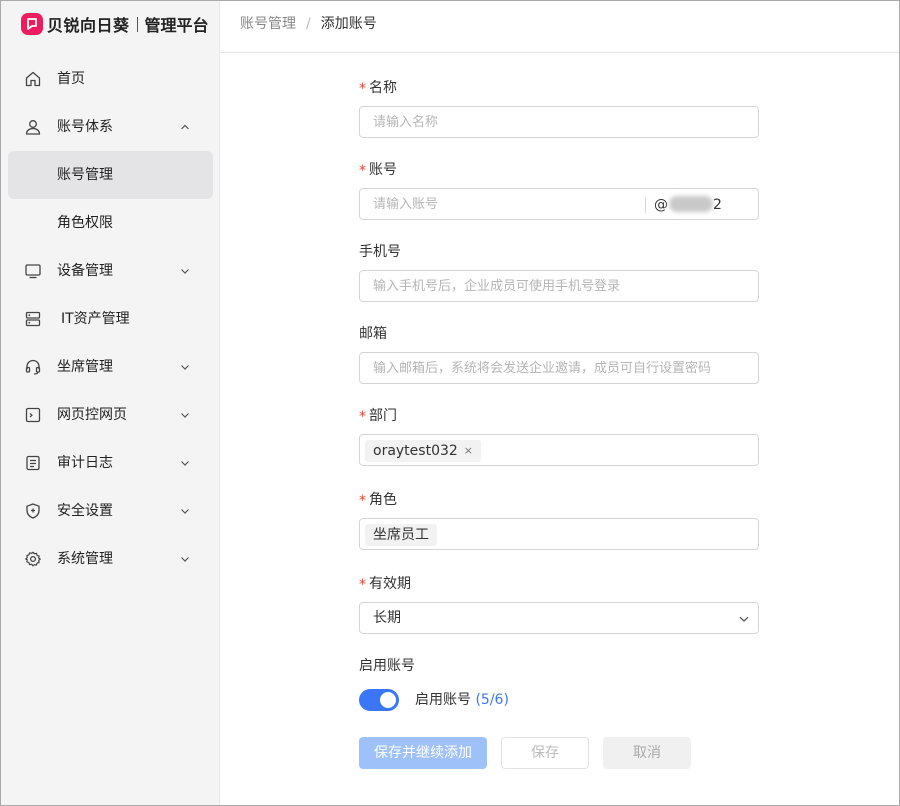 Image resolution: width=900 pixels, height=806 pixels. Describe the element at coordinates (559, 618) in the screenshot. I see `validity-select: 长期` at that location.